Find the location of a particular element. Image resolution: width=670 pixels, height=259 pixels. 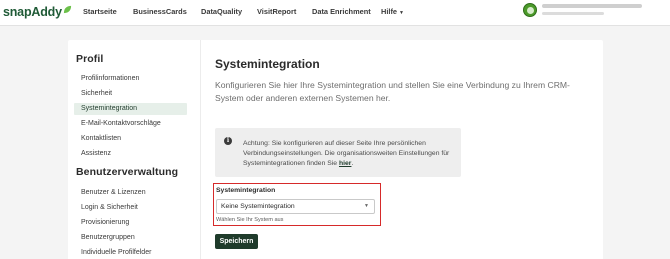

alert-suffix: . is located at coordinates (352, 163).